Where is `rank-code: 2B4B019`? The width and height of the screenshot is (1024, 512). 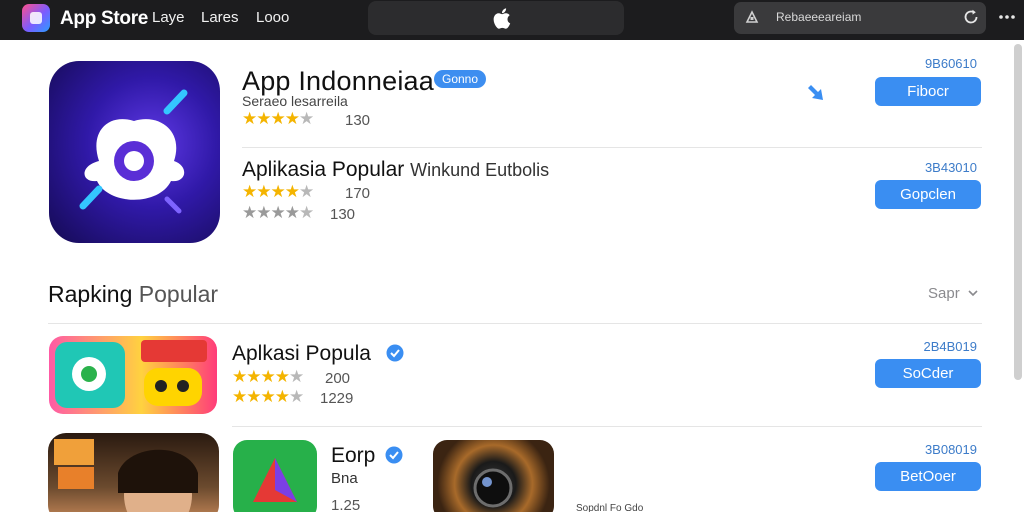 rank-code: 2B4B019 is located at coordinates (950, 346).